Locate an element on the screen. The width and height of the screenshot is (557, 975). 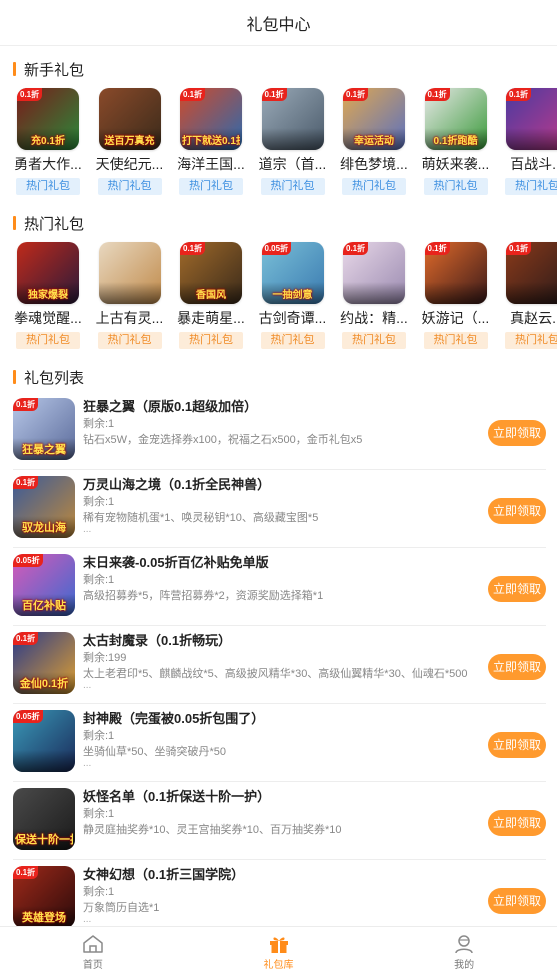
icon-caption: 驭龙山海 is located at coordinates (44, 528).